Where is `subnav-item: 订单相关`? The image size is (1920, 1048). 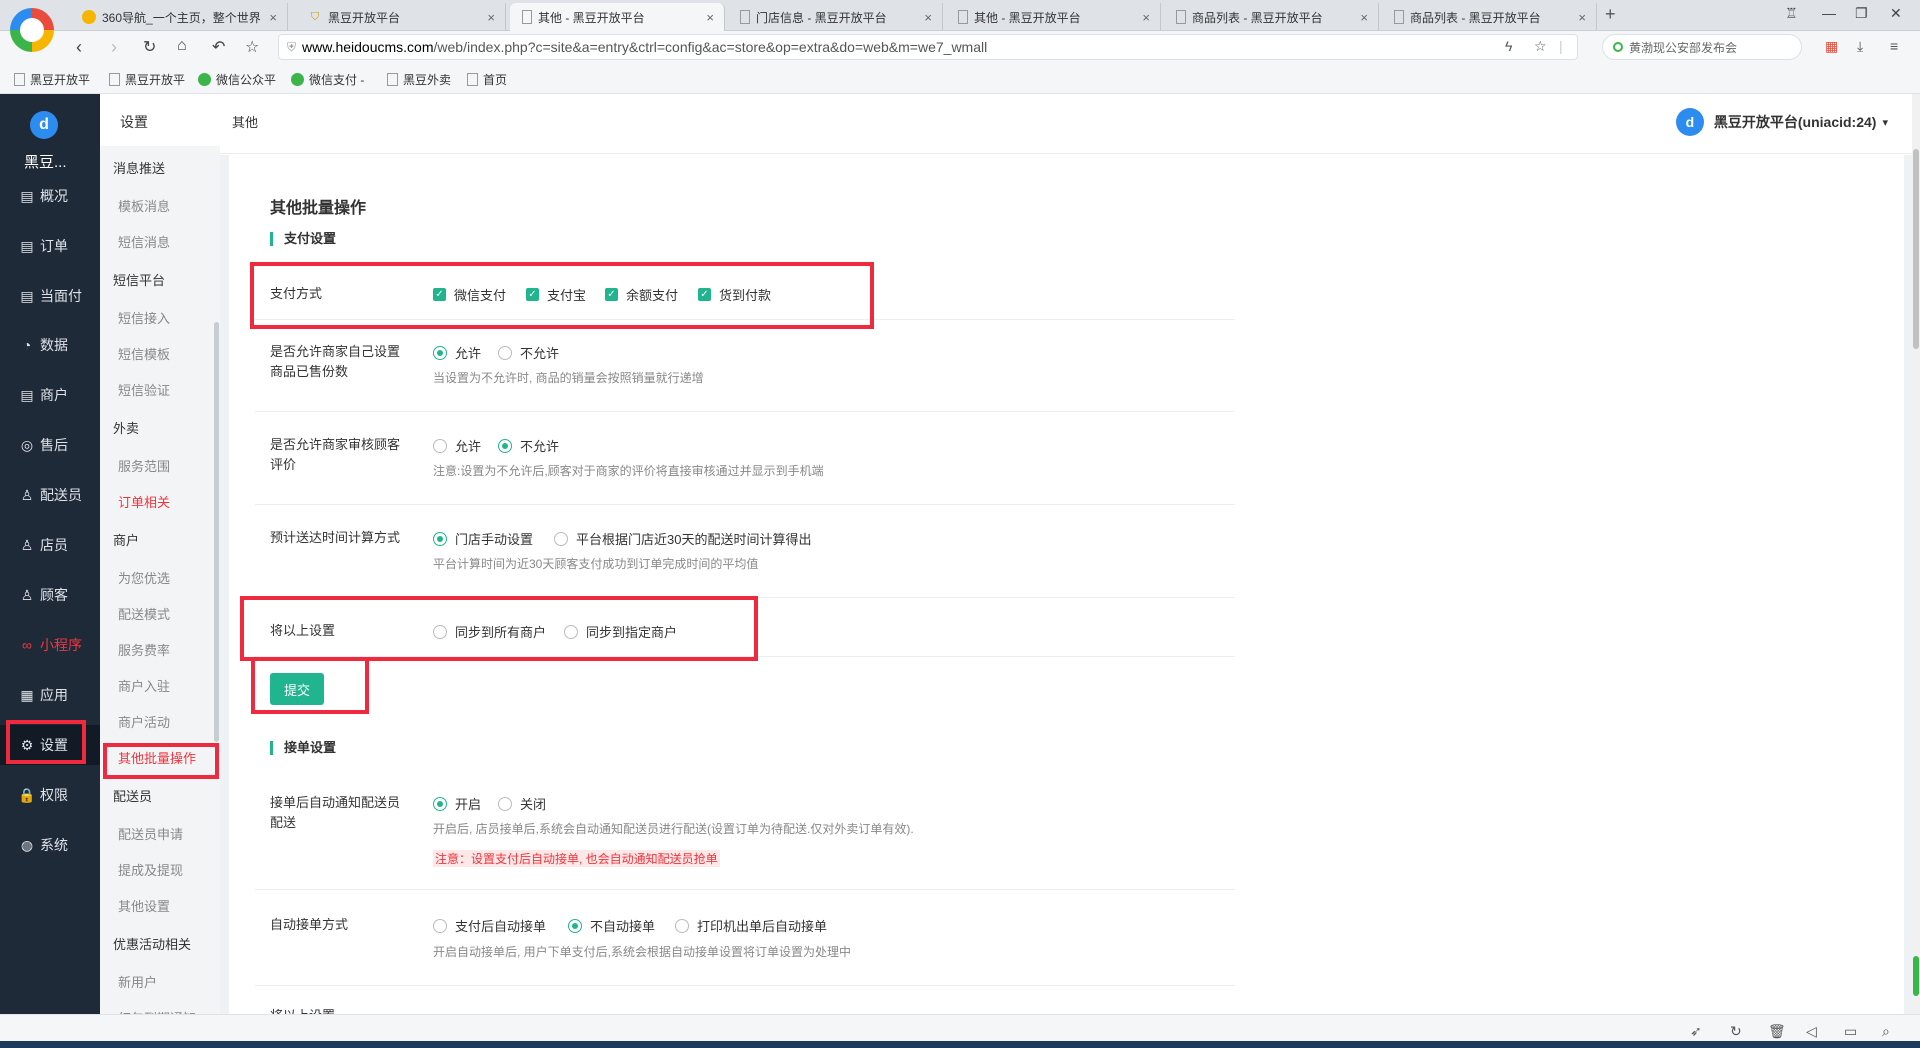 subnav-item: 订单相关 is located at coordinates (144, 501).